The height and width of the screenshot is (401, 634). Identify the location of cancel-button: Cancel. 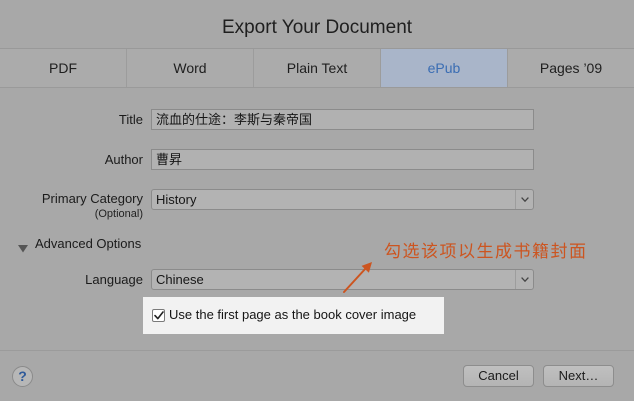
(498, 376).